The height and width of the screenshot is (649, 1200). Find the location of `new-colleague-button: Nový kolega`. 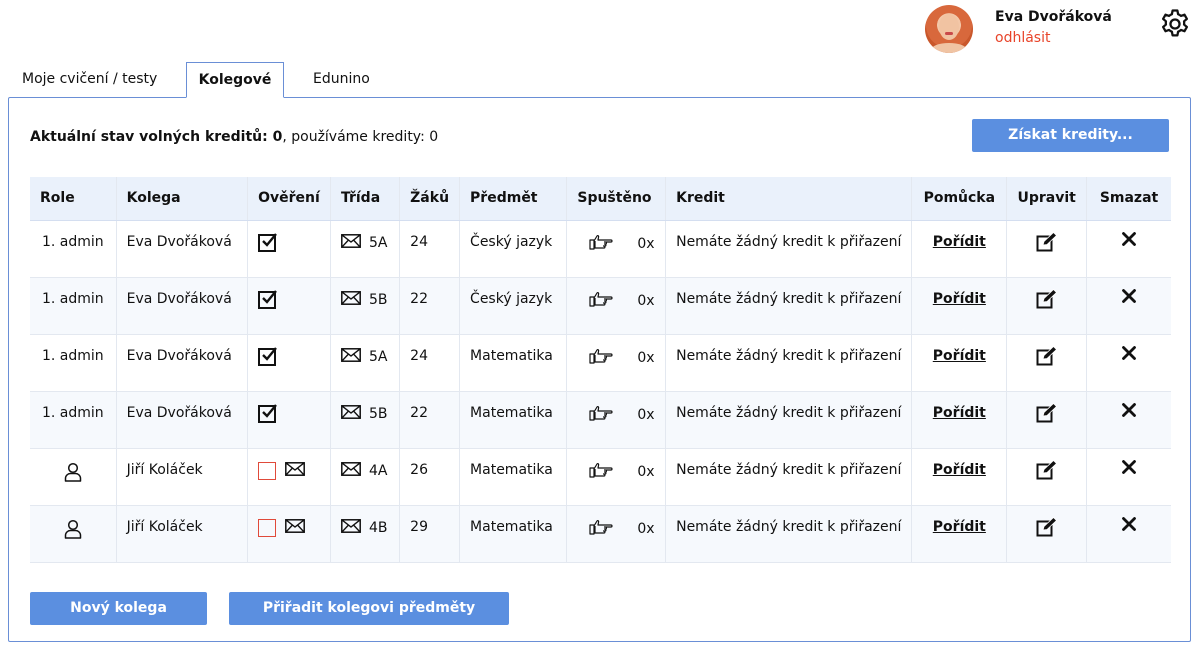

new-colleague-button: Nový kolega is located at coordinates (118, 608).